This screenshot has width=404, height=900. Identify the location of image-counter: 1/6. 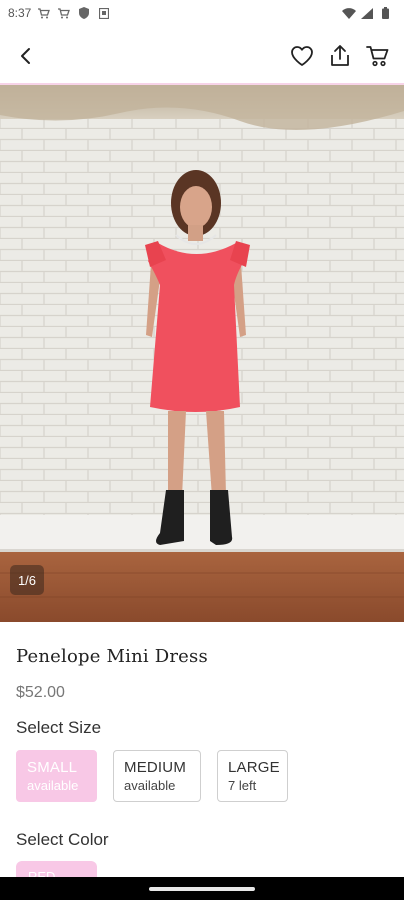
(27, 580).